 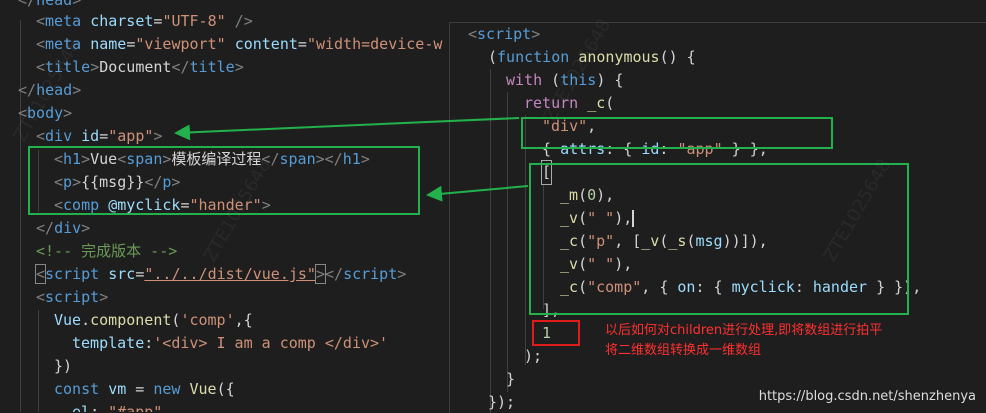 I want to click on arrow-to-children, so click(x=477, y=193).